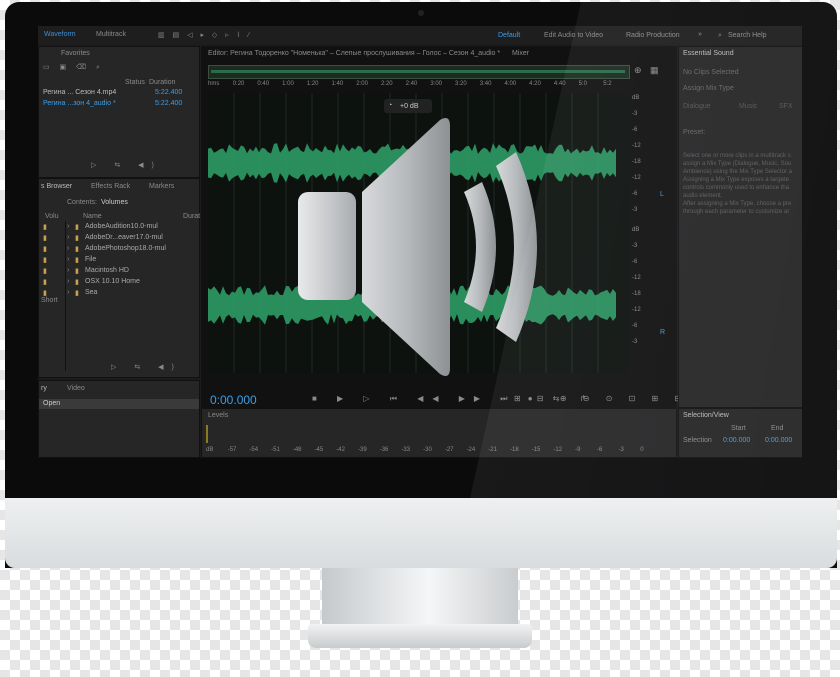 This screenshot has height=677, width=840. I want to click on overview-bar, so click(419, 72).